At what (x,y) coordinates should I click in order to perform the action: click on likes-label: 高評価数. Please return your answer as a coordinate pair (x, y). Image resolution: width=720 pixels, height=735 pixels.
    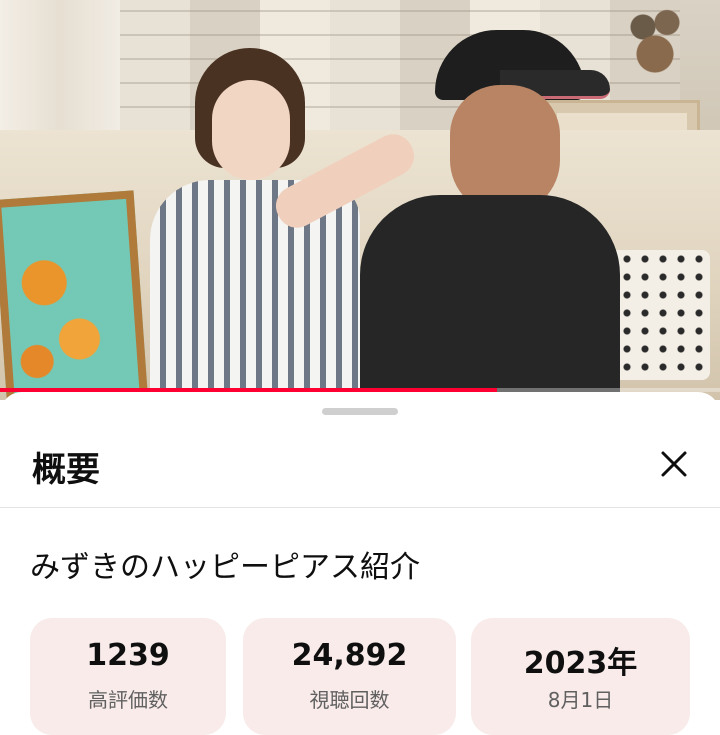
    Looking at the image, I should click on (128, 700).